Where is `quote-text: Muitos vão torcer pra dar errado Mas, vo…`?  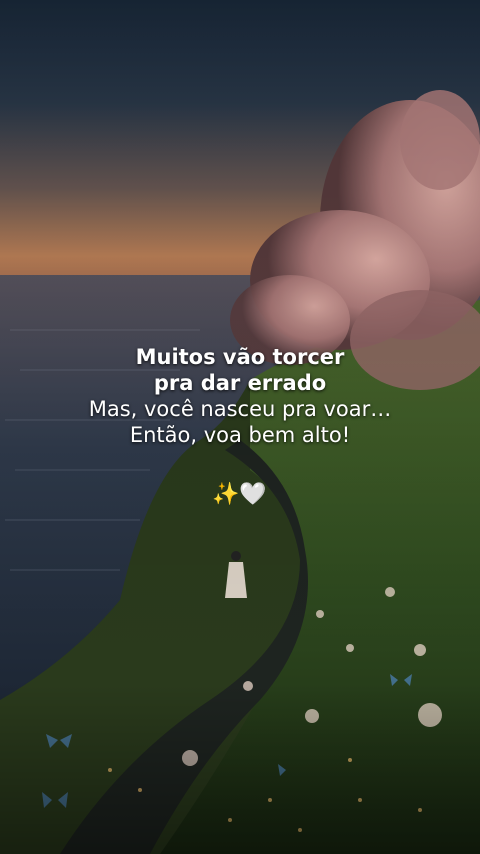
quote-text: Muitos vão torcer pra dar errado Mas, vo… is located at coordinates (240, 396).